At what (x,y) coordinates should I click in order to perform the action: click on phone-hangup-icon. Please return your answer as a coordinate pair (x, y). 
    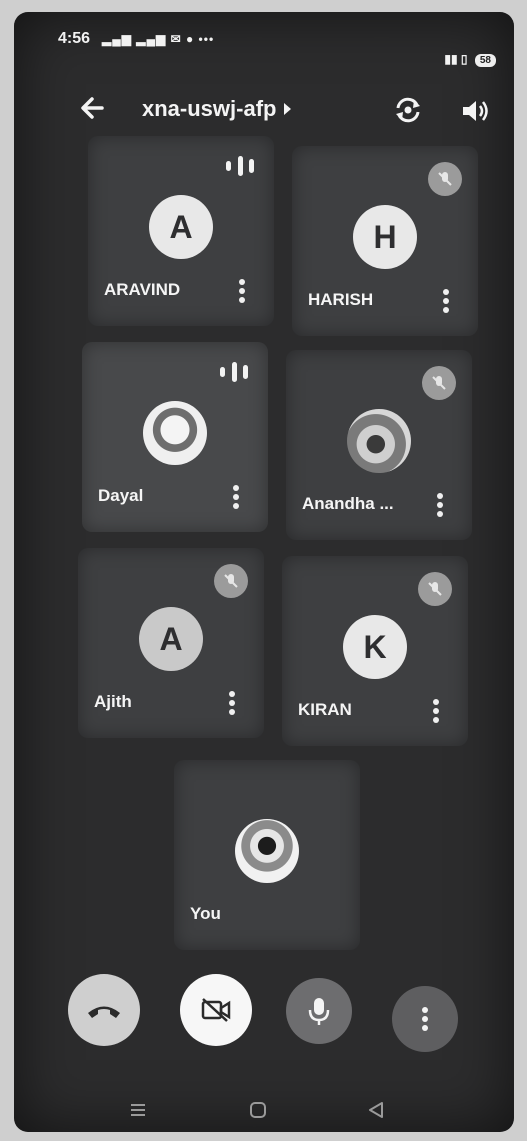
    Looking at the image, I should click on (104, 1012).